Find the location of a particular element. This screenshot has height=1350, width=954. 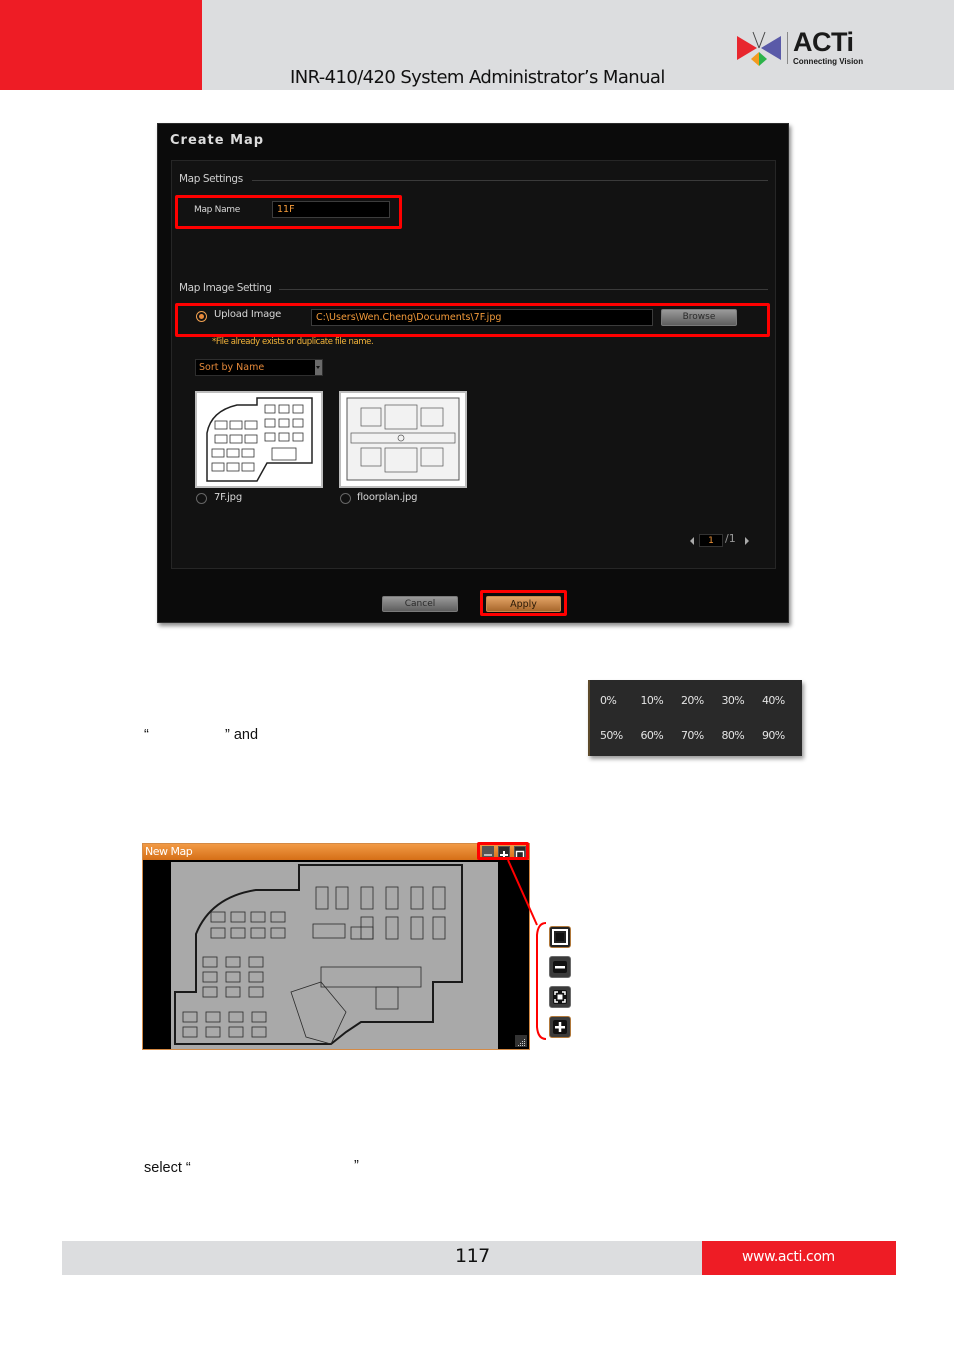

logo-tagline: Connecting Vision is located at coordinates (828, 61).